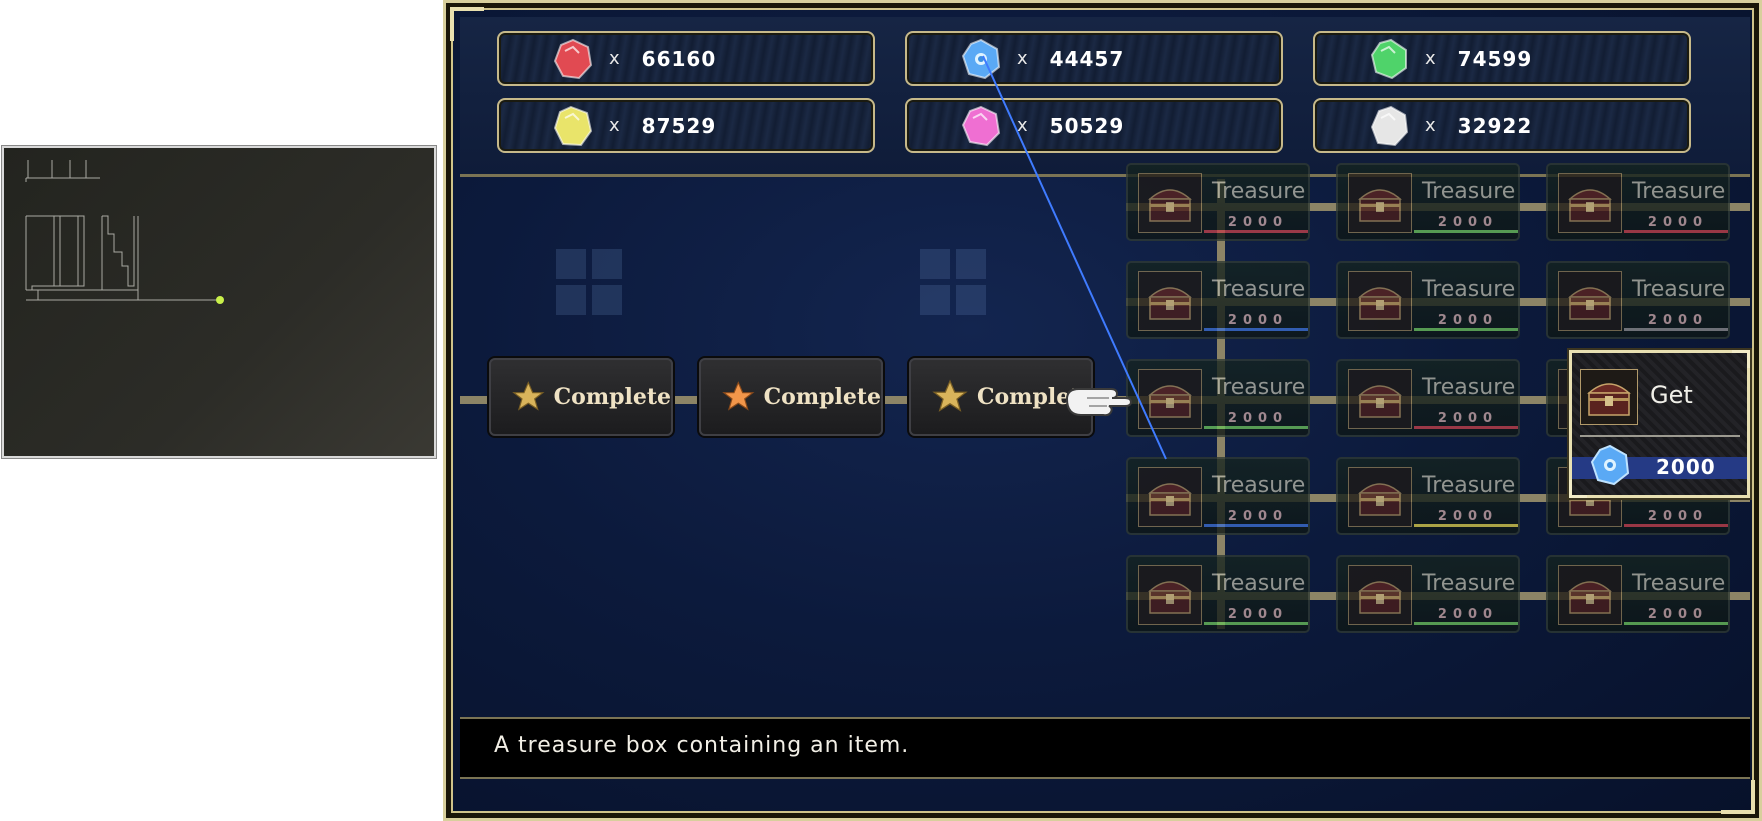 The image size is (1762, 821). I want to click on currency-count: 44457, so click(1087, 58).